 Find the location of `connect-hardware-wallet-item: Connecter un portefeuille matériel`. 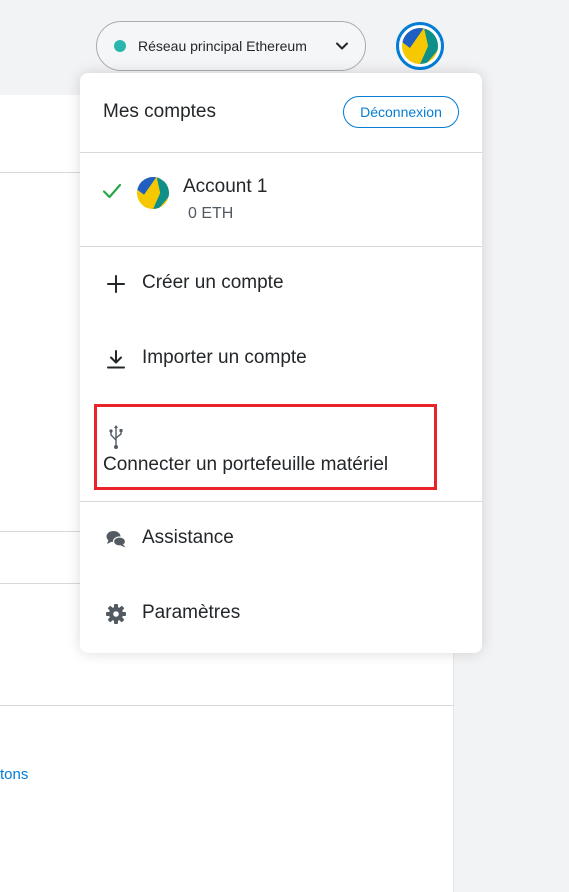

connect-hardware-wallet-item: Connecter un portefeuille matériel is located at coordinates (265, 447).